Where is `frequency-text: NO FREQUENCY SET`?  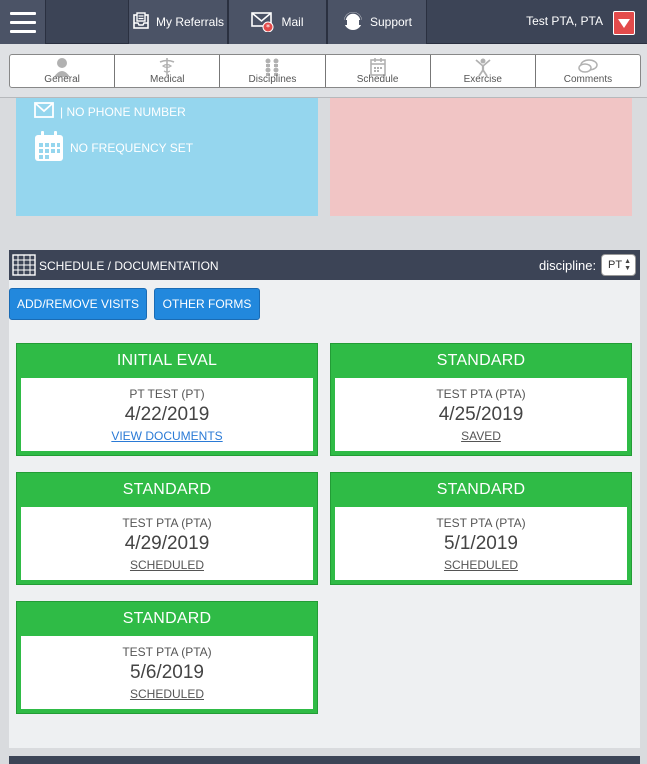
frequency-text: NO FREQUENCY SET is located at coordinates (132, 147).